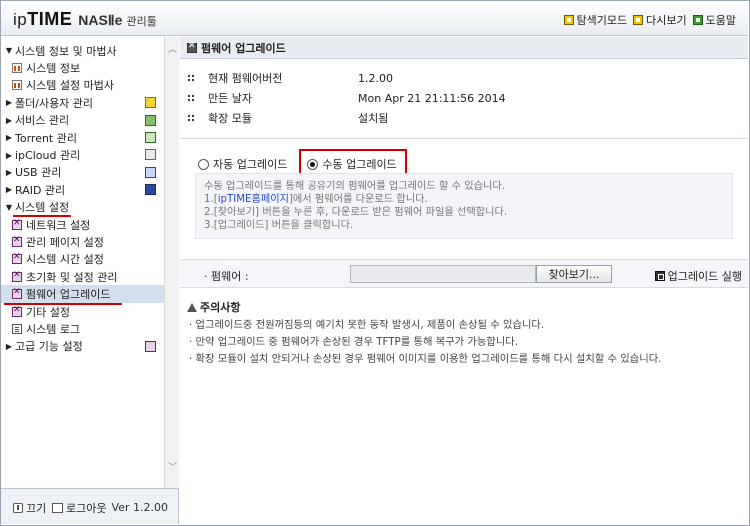 The width and height of the screenshot is (750, 526). Describe the element at coordinates (150, 103) in the screenshot. I see `folder-icon` at that location.